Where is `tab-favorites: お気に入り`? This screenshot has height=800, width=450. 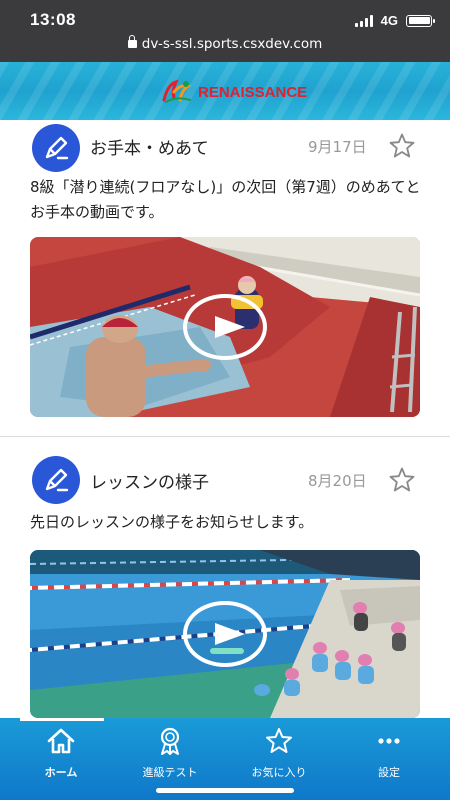 tab-favorites: お気に入り is located at coordinates (279, 753).